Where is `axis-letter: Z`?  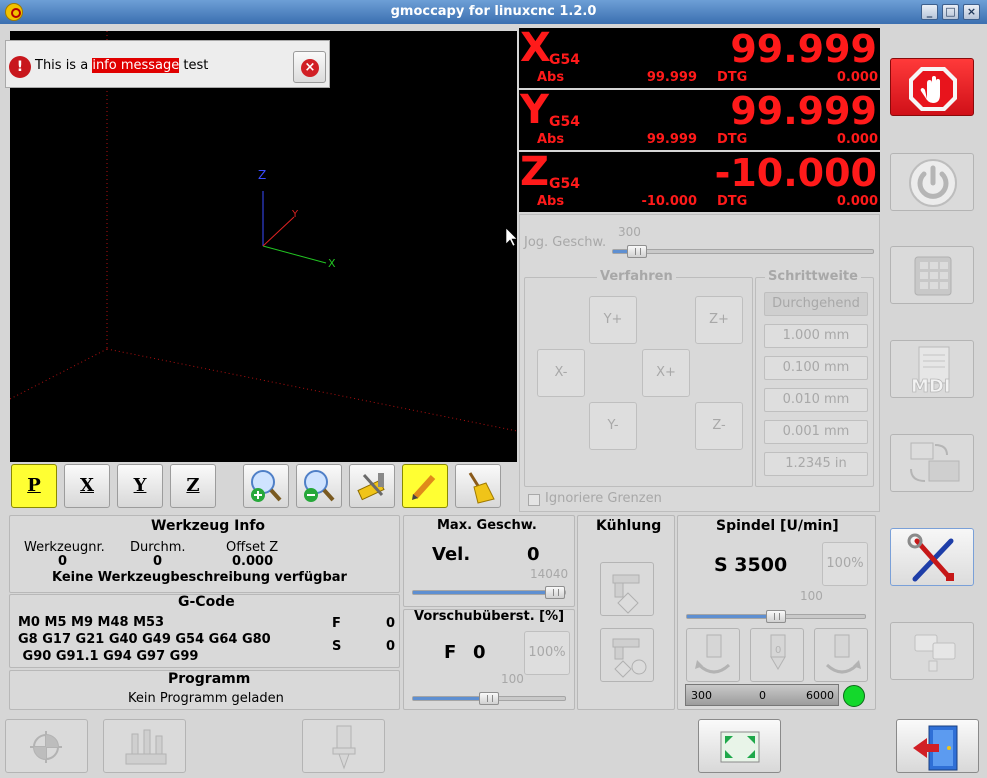
axis-letter: Z is located at coordinates (535, 172).